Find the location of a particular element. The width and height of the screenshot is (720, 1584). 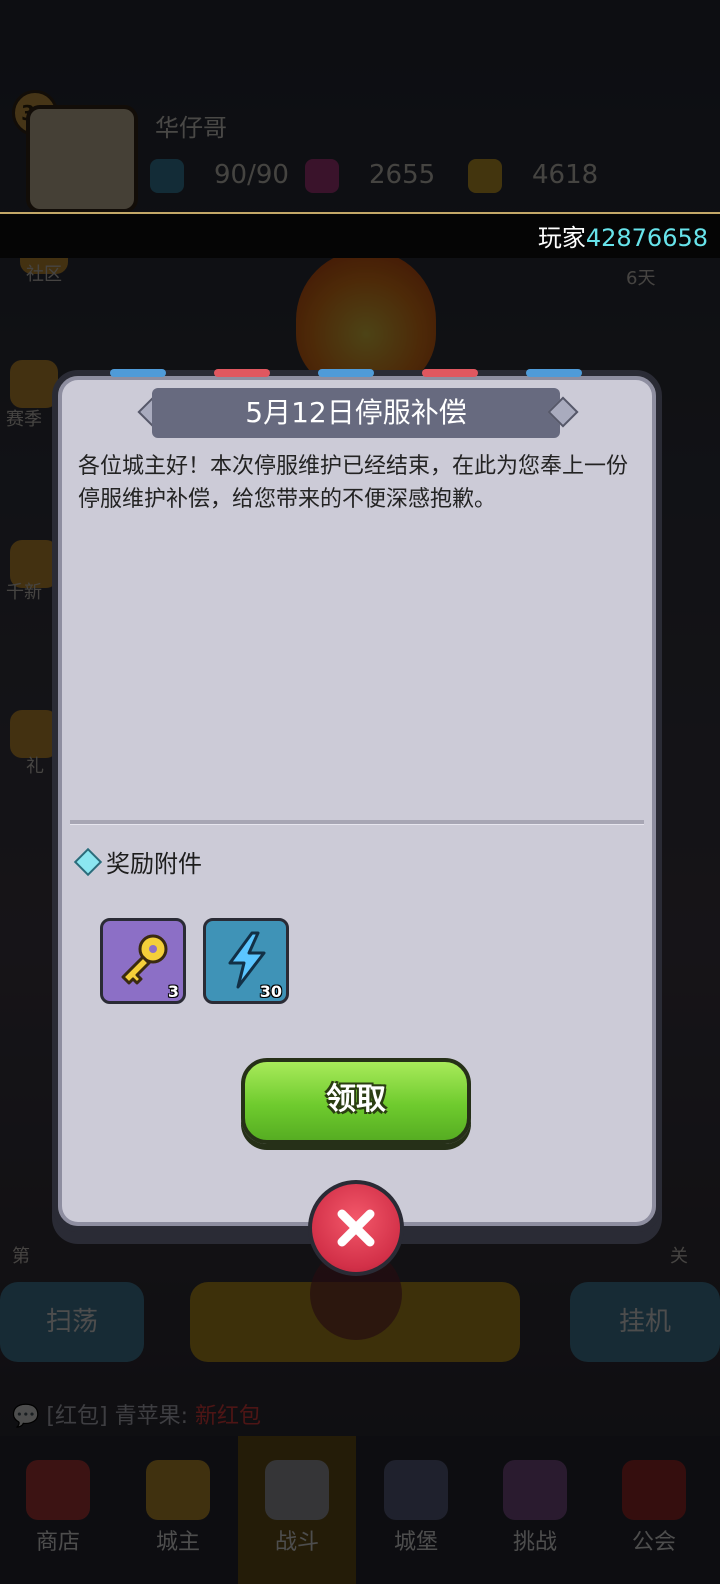

close-icon is located at coordinates (356, 1228).